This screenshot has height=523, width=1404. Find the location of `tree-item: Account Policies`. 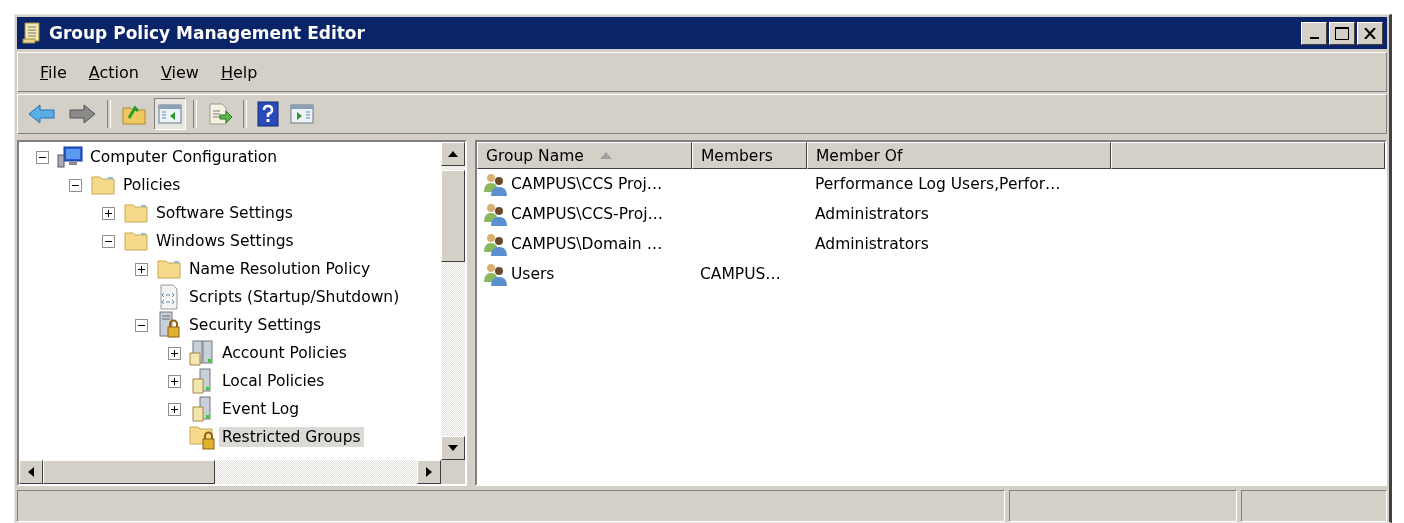

tree-item: Account Policies is located at coordinates (284, 353).